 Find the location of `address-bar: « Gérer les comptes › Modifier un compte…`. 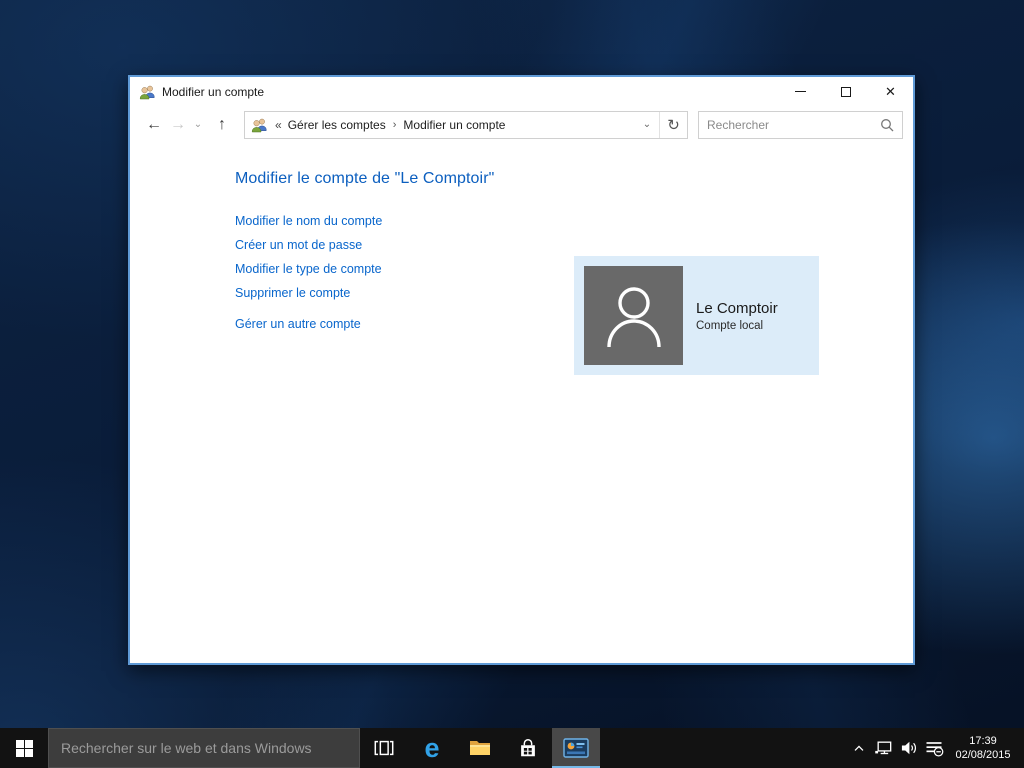

address-bar: « Gérer les comptes › Modifier un compte… is located at coordinates (466, 124).